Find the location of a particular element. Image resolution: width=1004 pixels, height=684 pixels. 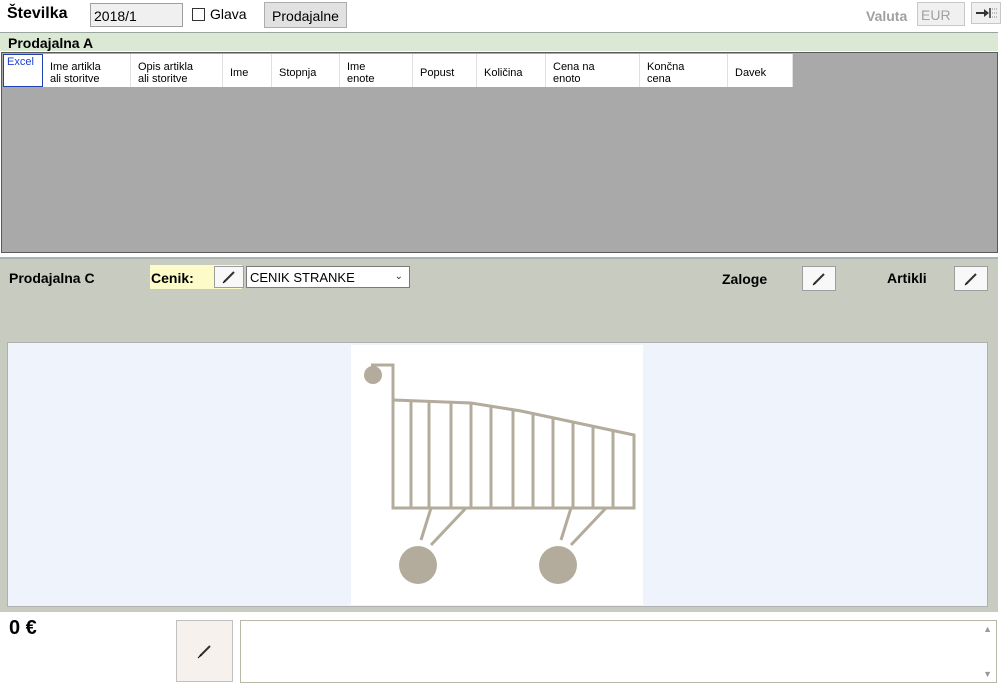

zaloge-label: Zaloge is located at coordinates (745, 279).